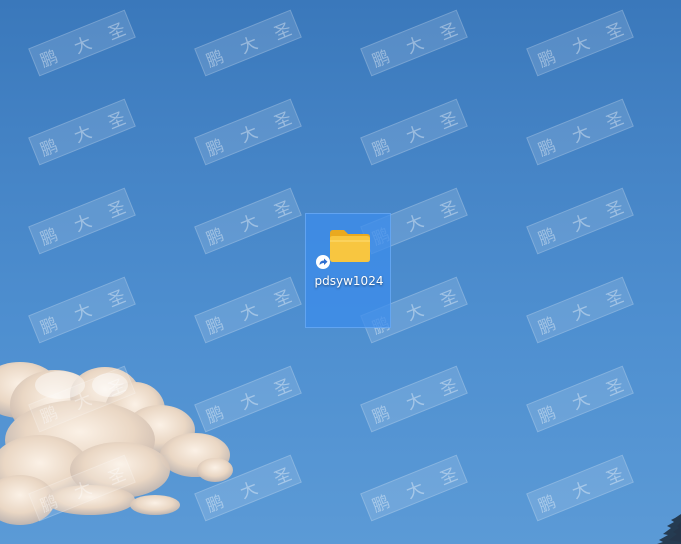 This screenshot has width=681, height=544. What do you see at coordinates (349, 281) in the screenshot?
I see `desktop-icon-label: pdsyw1024` at bounding box center [349, 281].